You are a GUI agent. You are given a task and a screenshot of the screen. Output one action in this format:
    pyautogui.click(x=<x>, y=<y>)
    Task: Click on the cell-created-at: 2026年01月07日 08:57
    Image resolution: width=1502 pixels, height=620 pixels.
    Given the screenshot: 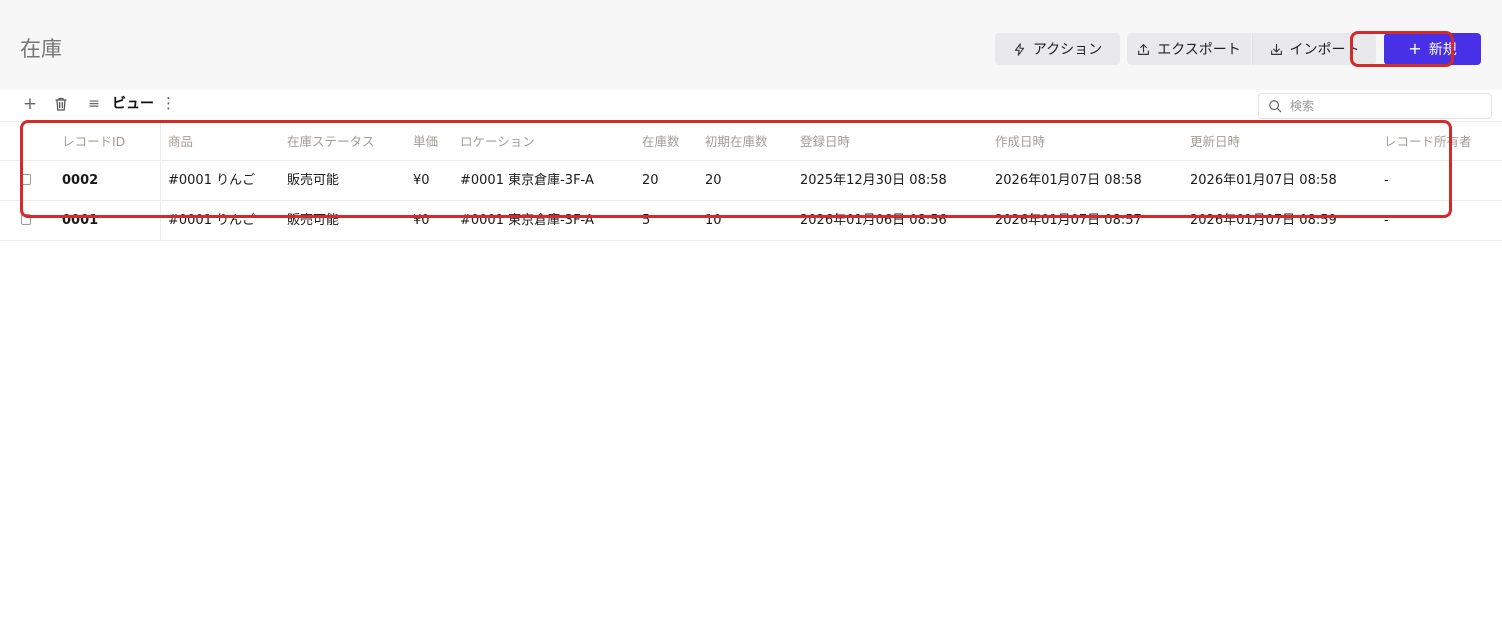 What is the action you would take?
    pyautogui.click(x=1068, y=220)
    